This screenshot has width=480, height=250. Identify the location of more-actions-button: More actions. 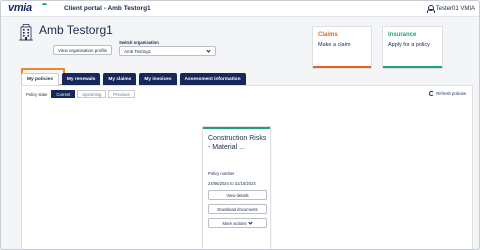
(237, 223).